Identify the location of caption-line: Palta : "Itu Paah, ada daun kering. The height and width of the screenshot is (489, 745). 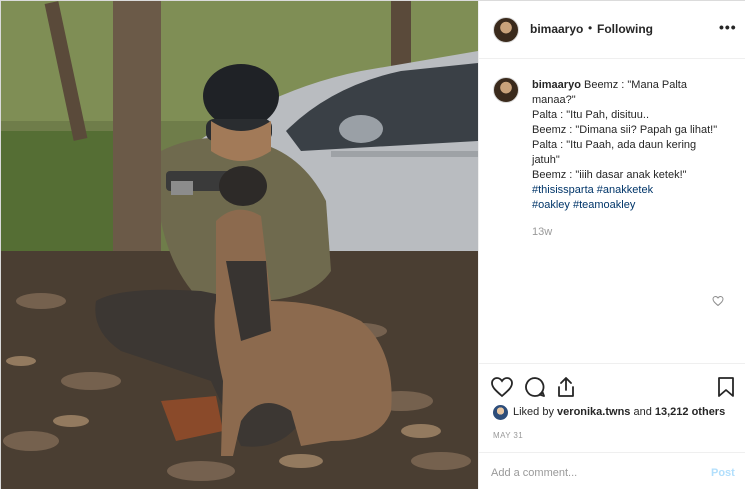
(614, 145).